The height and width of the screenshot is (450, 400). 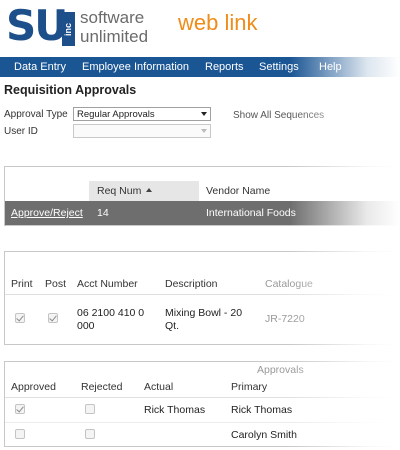 I want to click on page-title: Requisition Approvals, so click(x=70, y=90).